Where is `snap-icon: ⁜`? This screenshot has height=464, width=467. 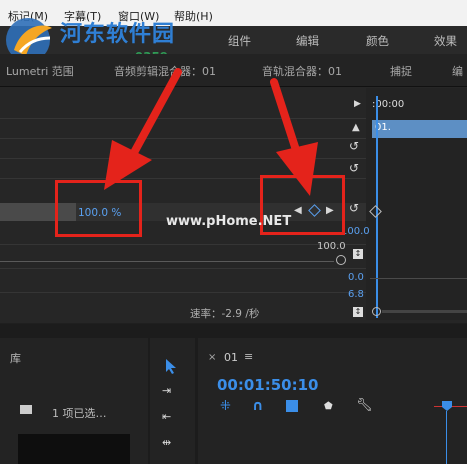 snap-icon: ⁜ is located at coordinates (225, 406).